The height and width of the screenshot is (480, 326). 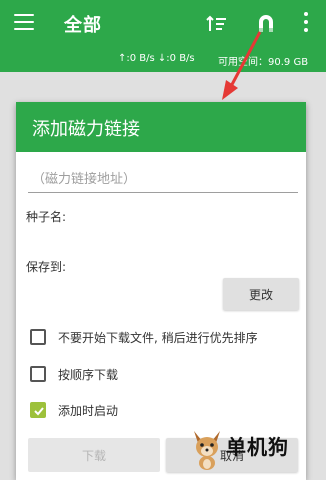 What do you see at coordinates (83, 25) in the screenshot?
I see `page-title: 全部` at bounding box center [83, 25].